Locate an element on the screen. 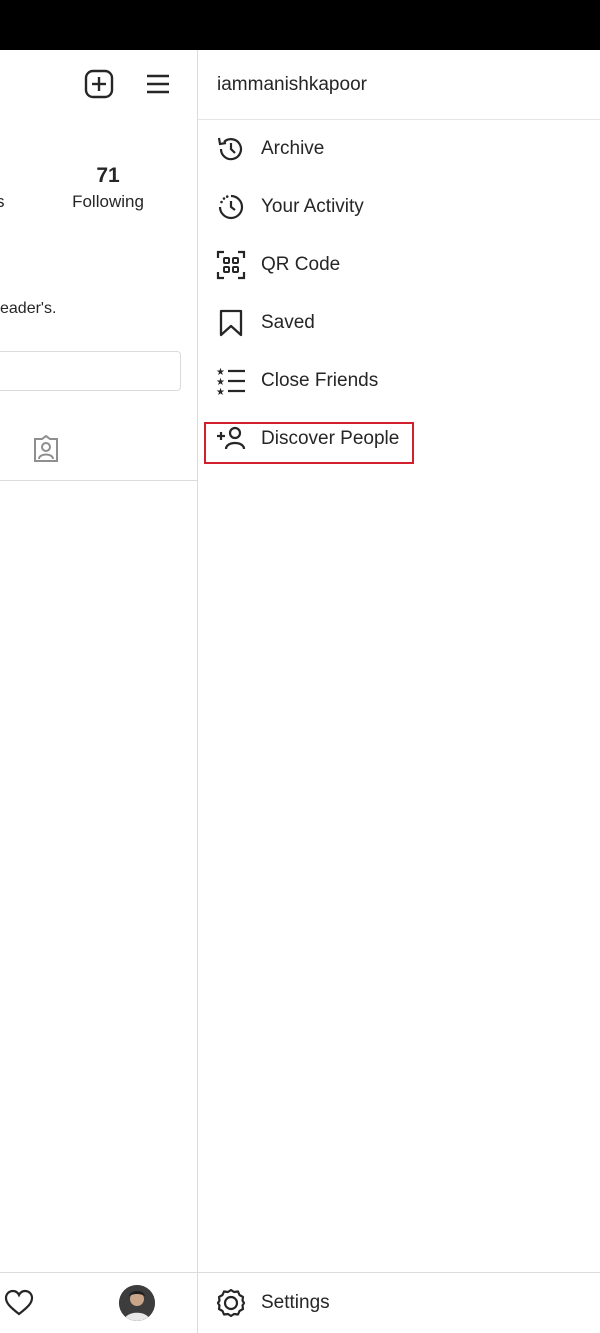 Image resolution: width=600 pixels, height=1333 pixels. menu-button is located at coordinates (158, 84).